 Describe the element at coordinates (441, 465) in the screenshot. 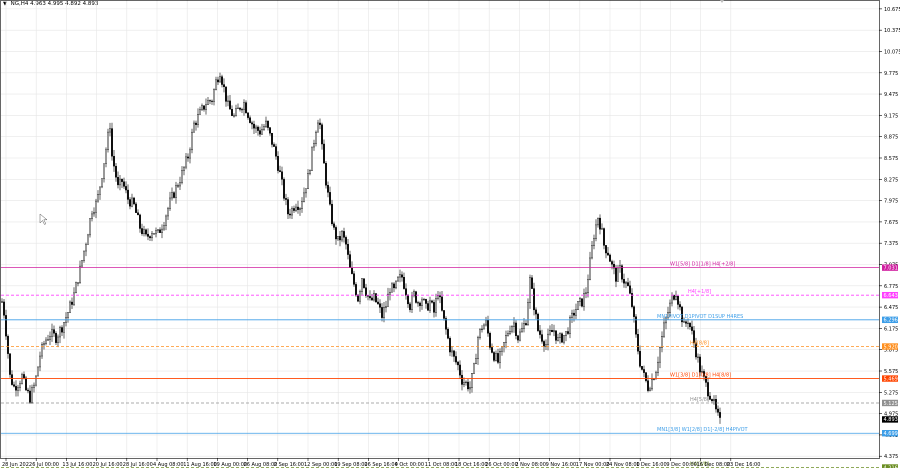

I see `time-tick-label: 11 Oct 08:00` at that location.